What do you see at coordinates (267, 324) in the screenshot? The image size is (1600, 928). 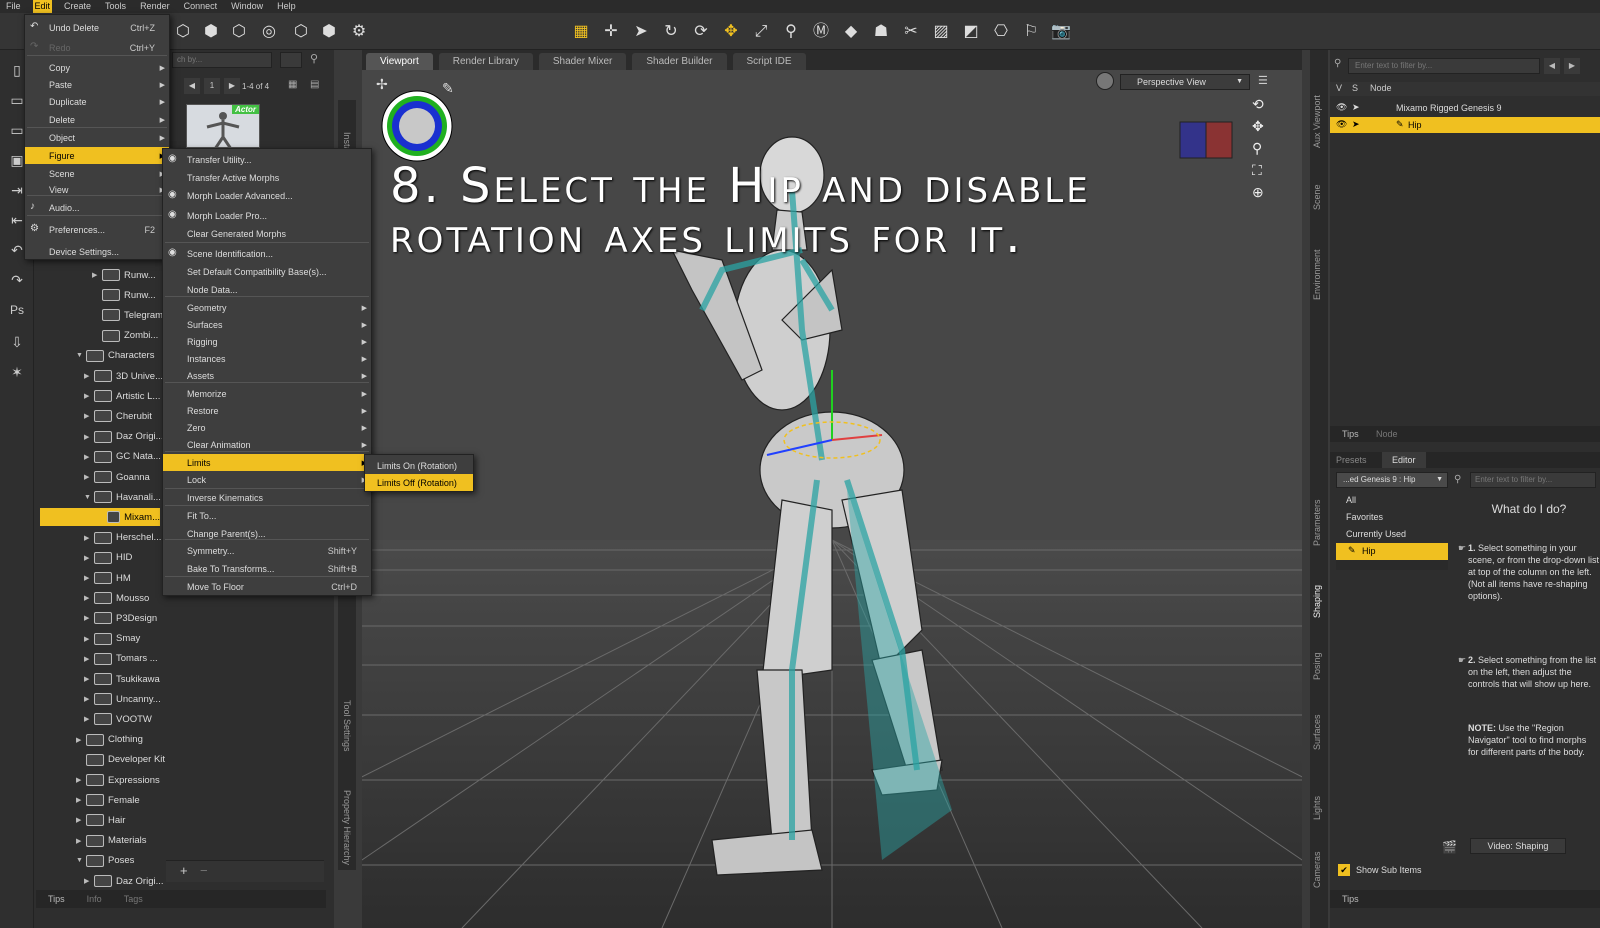 I see `figure-menu-surfaces: Surfaces ▶` at bounding box center [267, 324].